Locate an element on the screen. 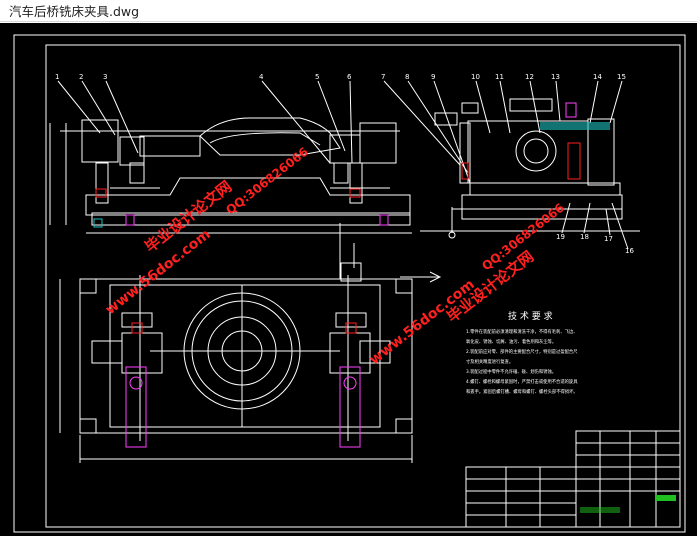 Image resolution: width=697 pixels, height=536 pixels. balloon-5: 5 is located at coordinates (317, 77).